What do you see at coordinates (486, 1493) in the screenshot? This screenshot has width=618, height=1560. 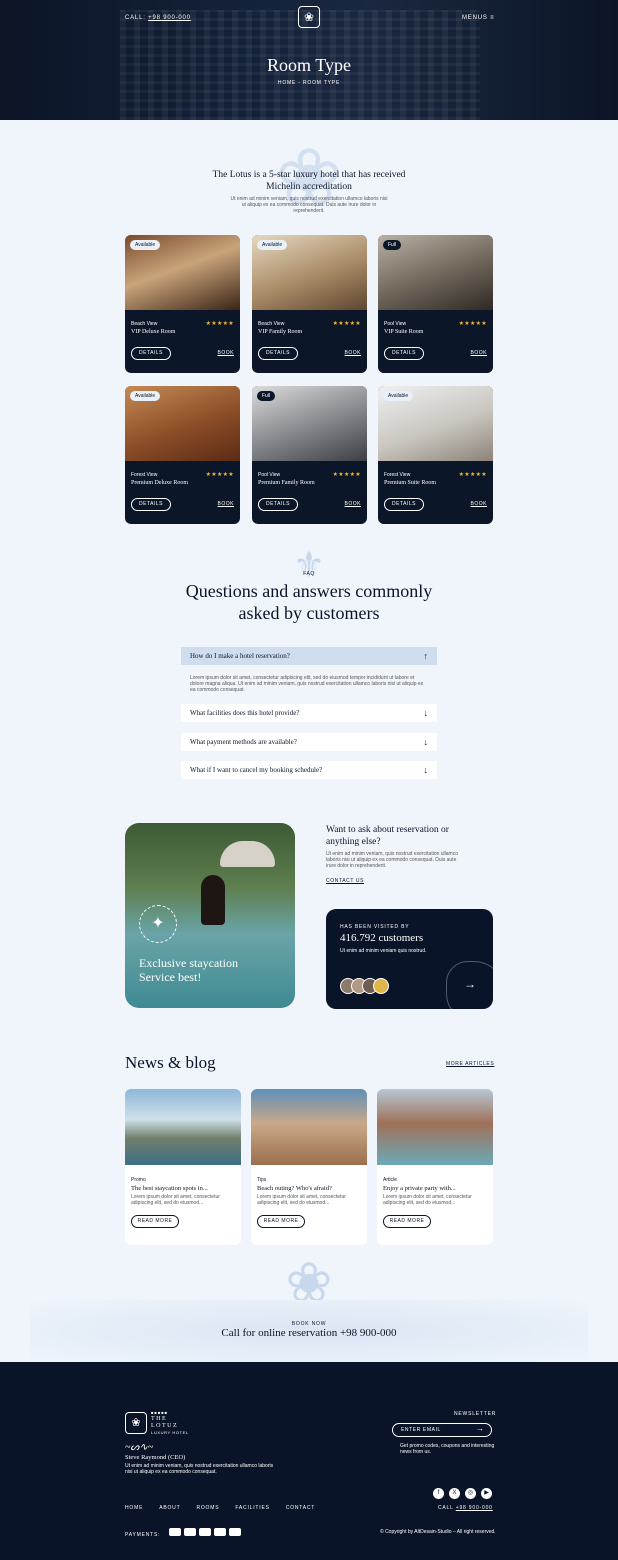 I see `youtube-icon: ▶` at bounding box center [486, 1493].